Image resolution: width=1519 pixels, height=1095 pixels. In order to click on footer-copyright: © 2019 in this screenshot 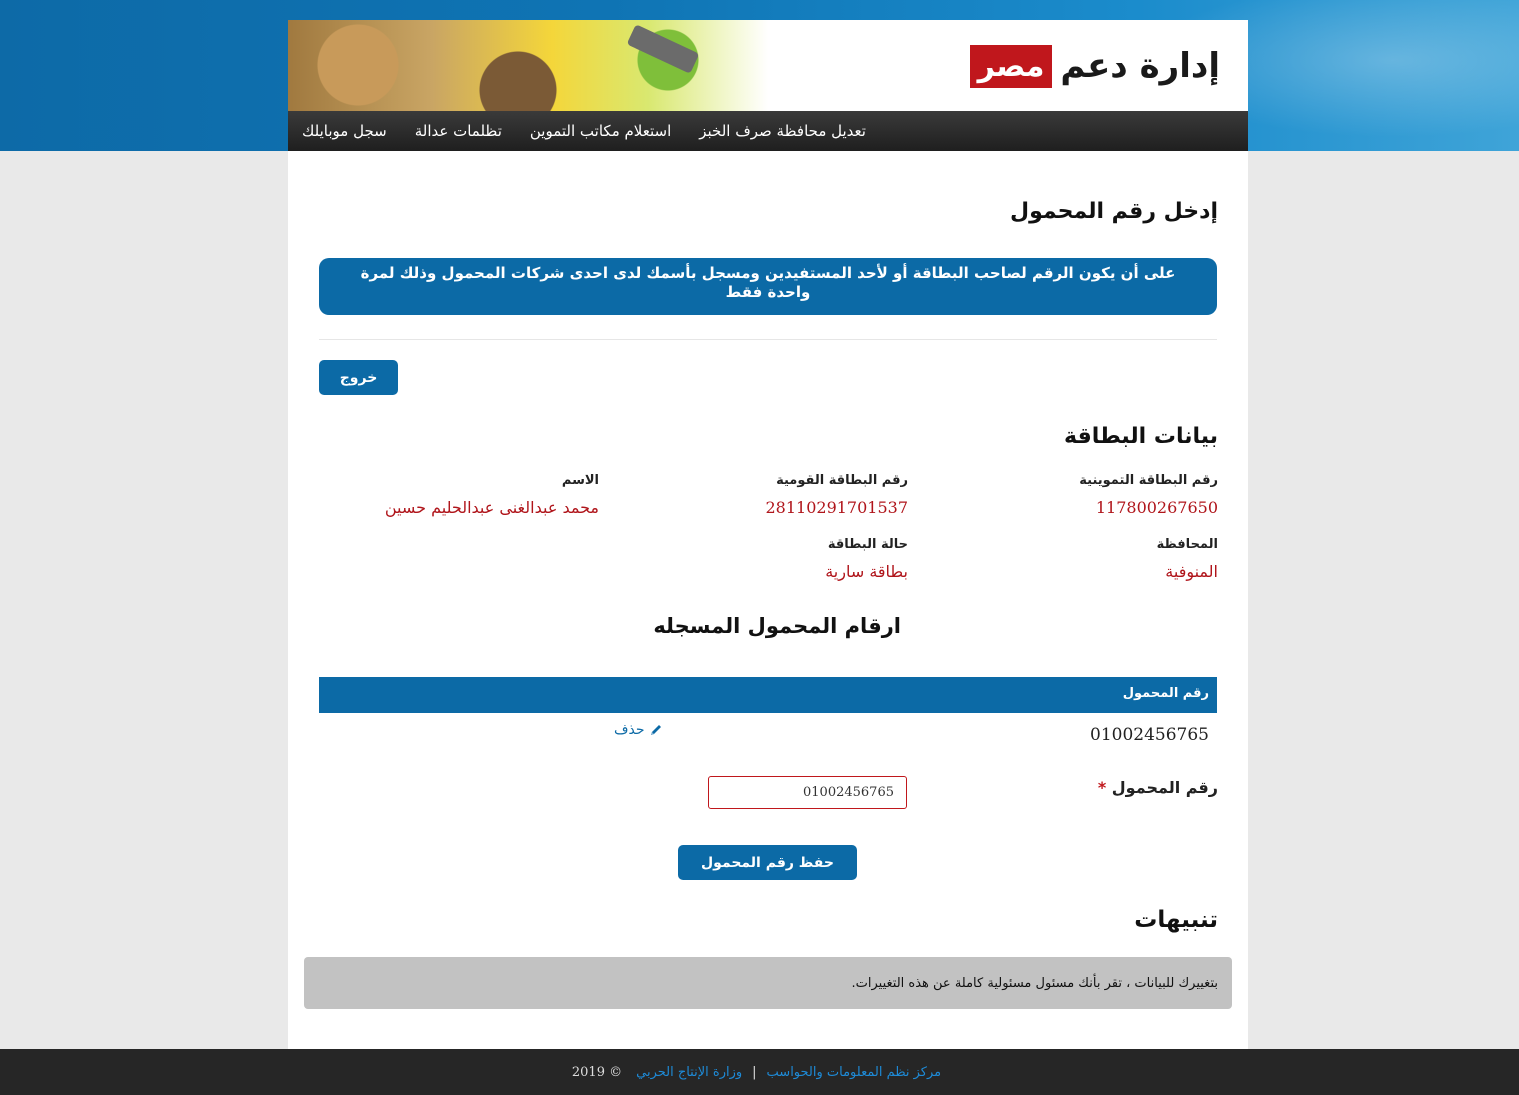, I will do `click(597, 1072)`.